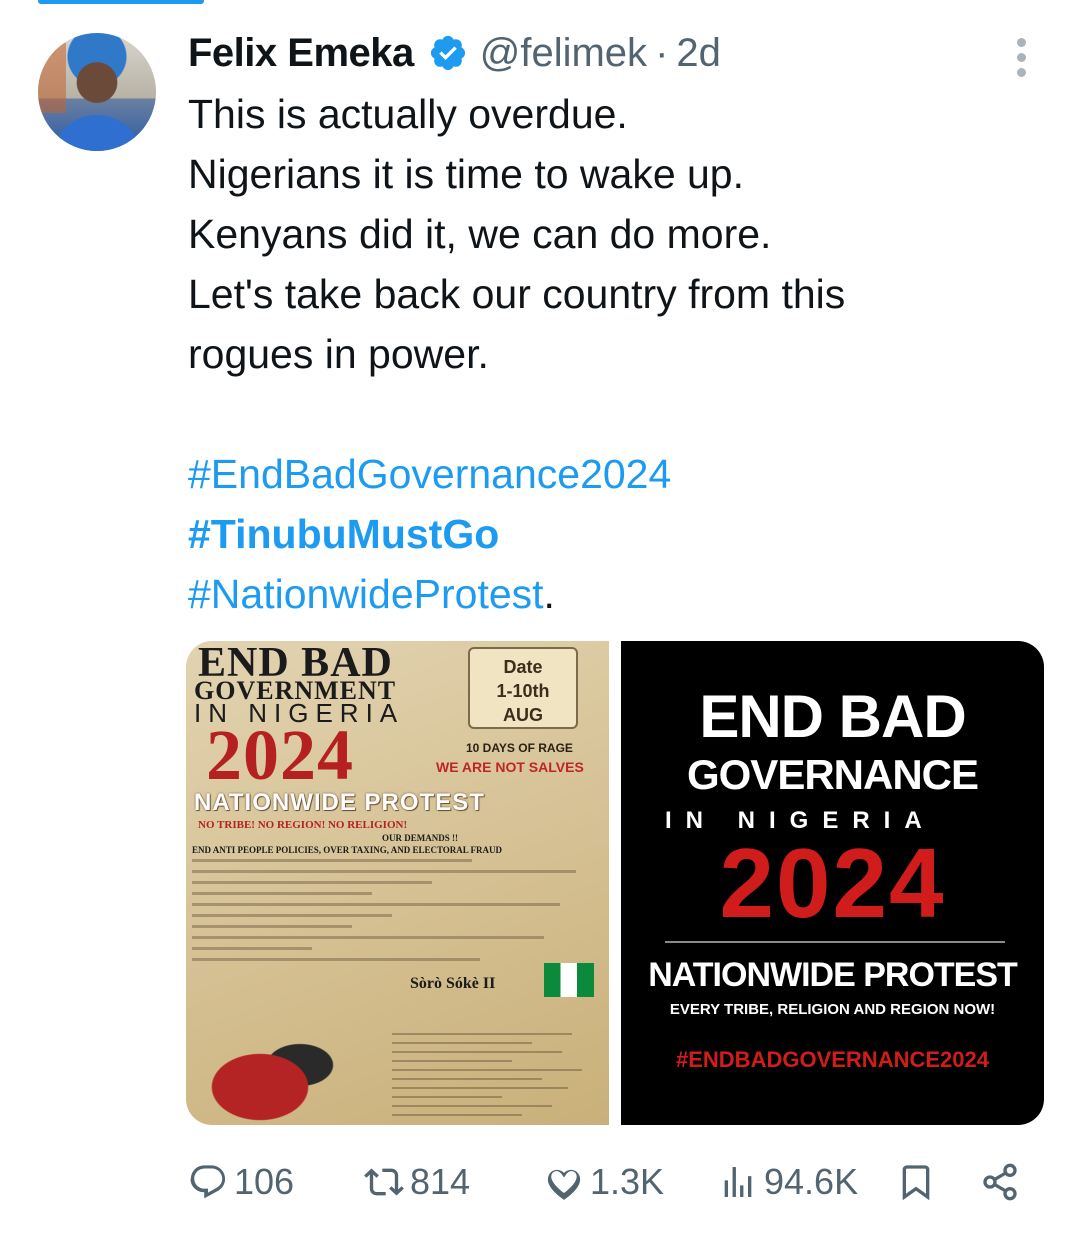 Image resolution: width=1080 pixels, height=1238 pixels. What do you see at coordinates (447, 53) in the screenshot?
I see `verified-badge-icon` at bounding box center [447, 53].